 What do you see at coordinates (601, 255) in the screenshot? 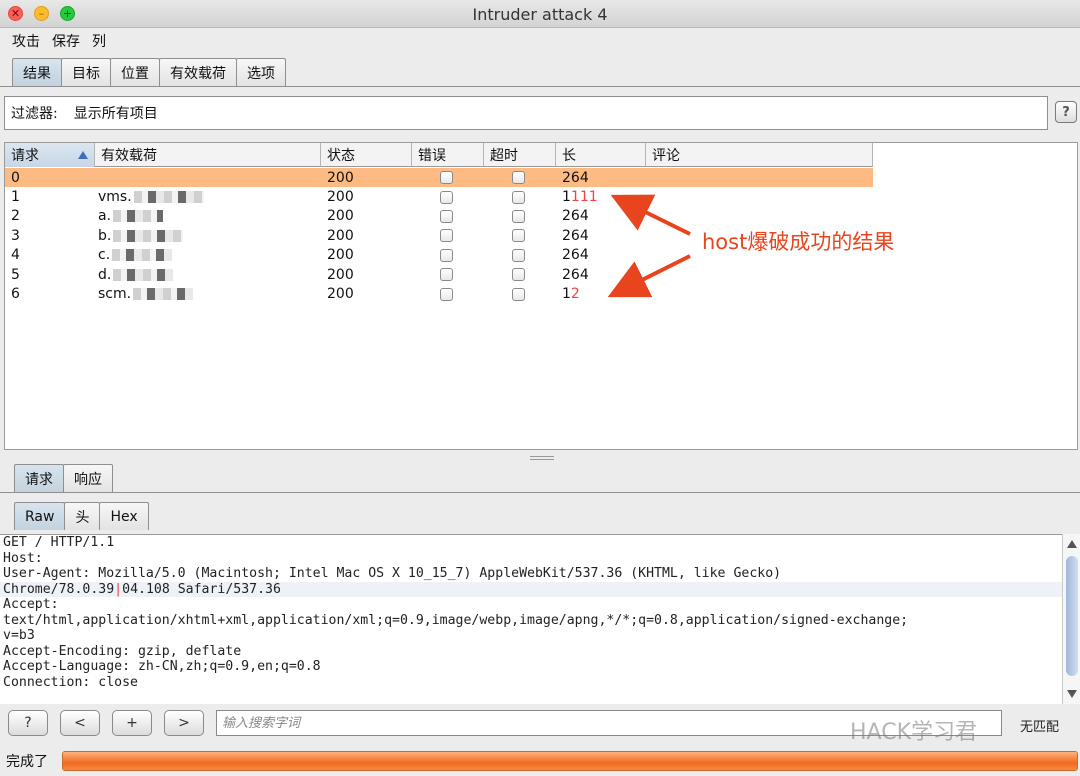
I see `cell-length: 264` at bounding box center [601, 255].